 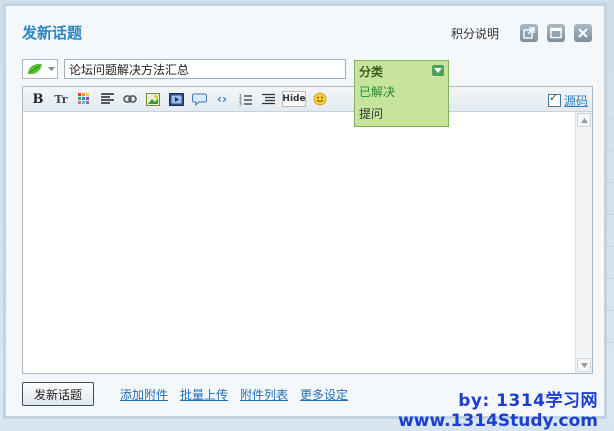 I want to click on popout-button, so click(x=529, y=33).